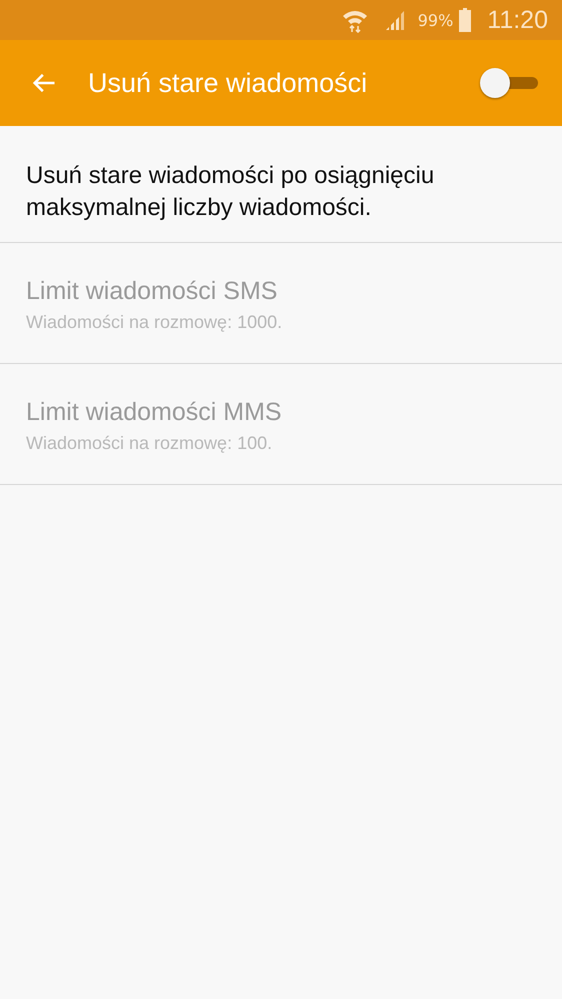 The width and height of the screenshot is (562, 999). Describe the element at coordinates (228, 83) in the screenshot. I see `screen-title: Usuń stare wiadomości` at that location.